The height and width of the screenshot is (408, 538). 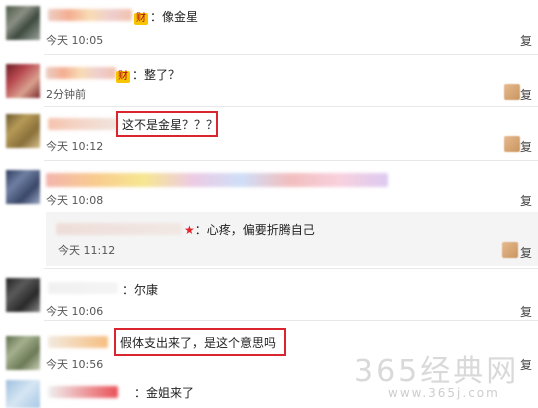 What do you see at coordinates (269, 83) in the screenshot?
I see `comment-item: 财：整了？ 2分钟前 复` at bounding box center [269, 83].